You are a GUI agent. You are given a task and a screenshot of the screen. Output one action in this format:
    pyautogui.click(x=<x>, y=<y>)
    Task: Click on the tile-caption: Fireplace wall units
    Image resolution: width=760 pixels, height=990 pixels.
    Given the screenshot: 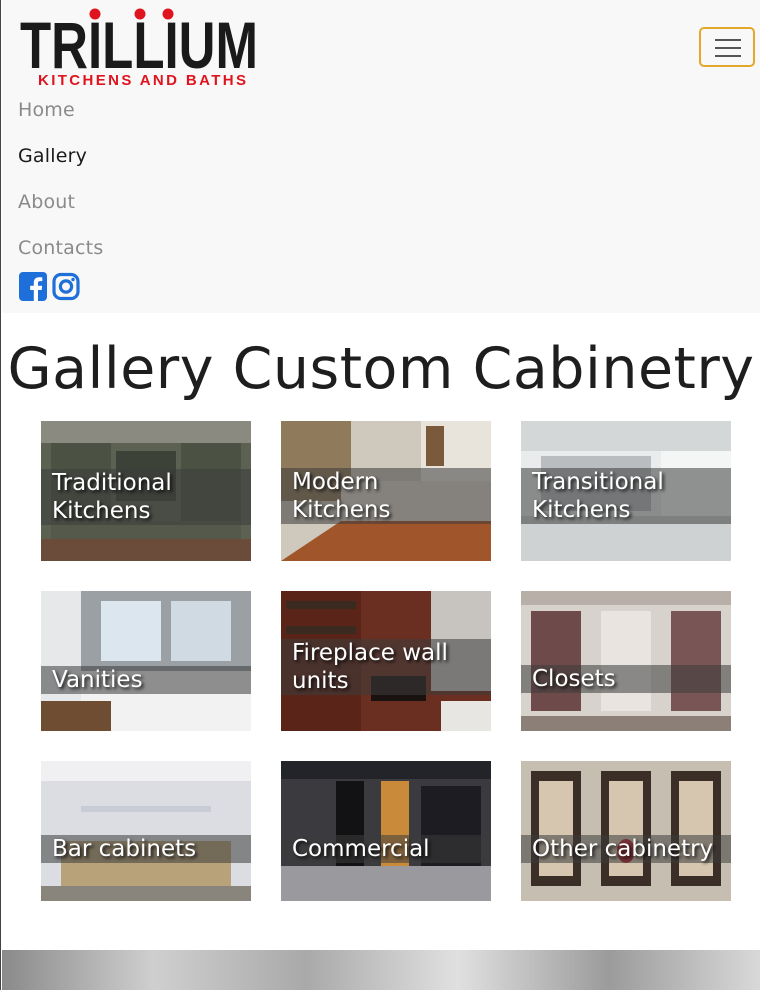 What is the action you would take?
    pyautogui.click(x=386, y=667)
    